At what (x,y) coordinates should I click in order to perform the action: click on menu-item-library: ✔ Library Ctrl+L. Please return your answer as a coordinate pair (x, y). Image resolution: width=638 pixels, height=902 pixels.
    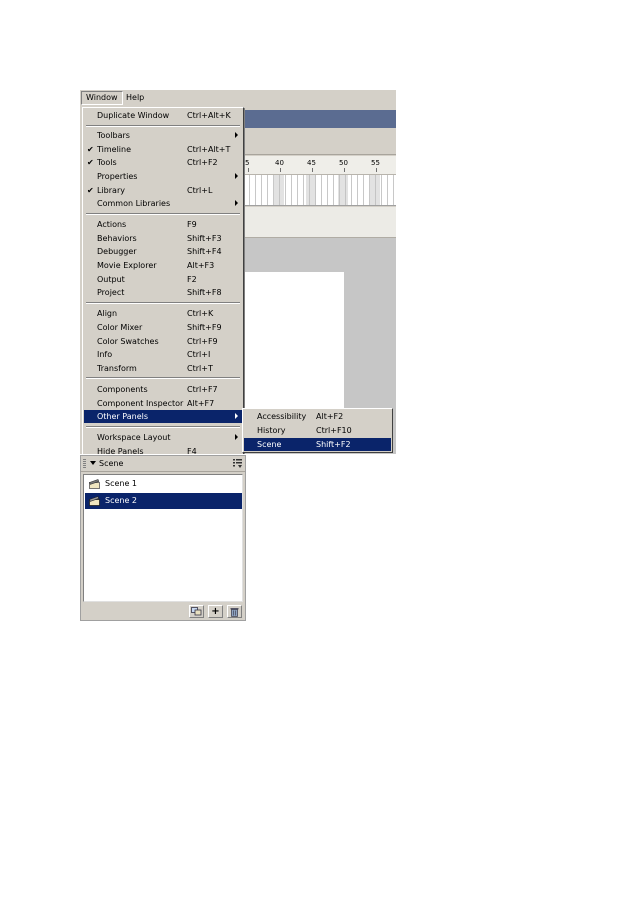
    Looking at the image, I should click on (163, 190).